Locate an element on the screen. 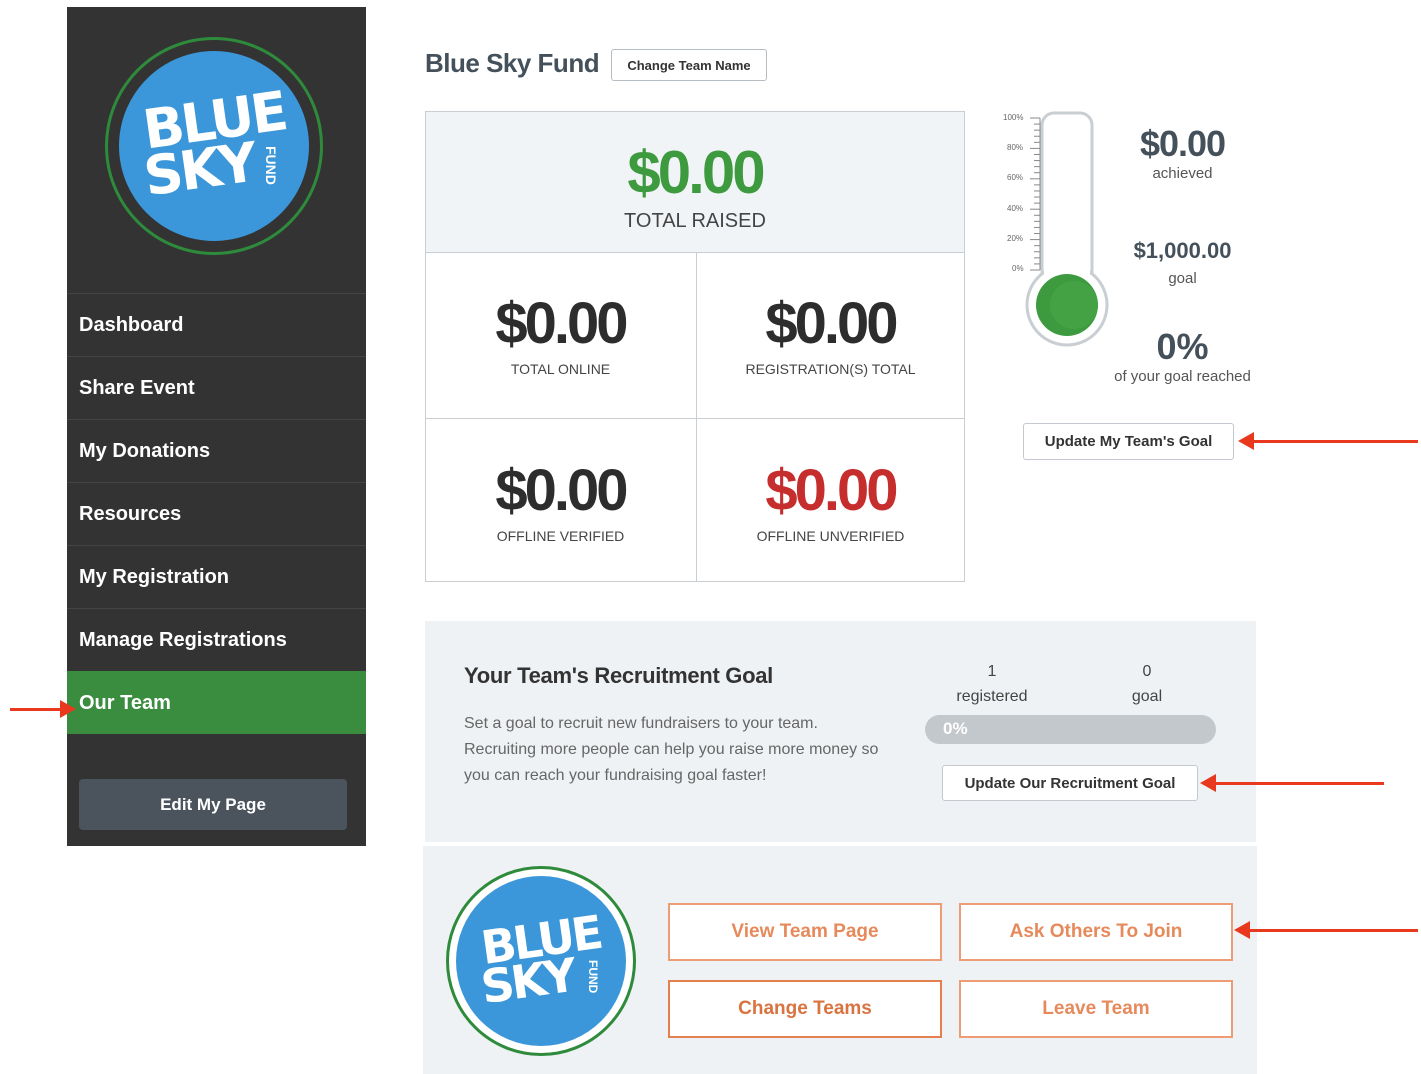 This screenshot has width=1421, height=1074. recruitment-progress-bar: 0% is located at coordinates (1070, 729).